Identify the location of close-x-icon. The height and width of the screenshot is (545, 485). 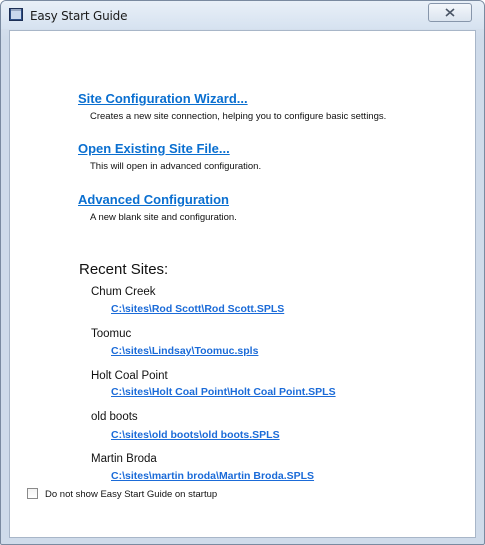
(450, 12).